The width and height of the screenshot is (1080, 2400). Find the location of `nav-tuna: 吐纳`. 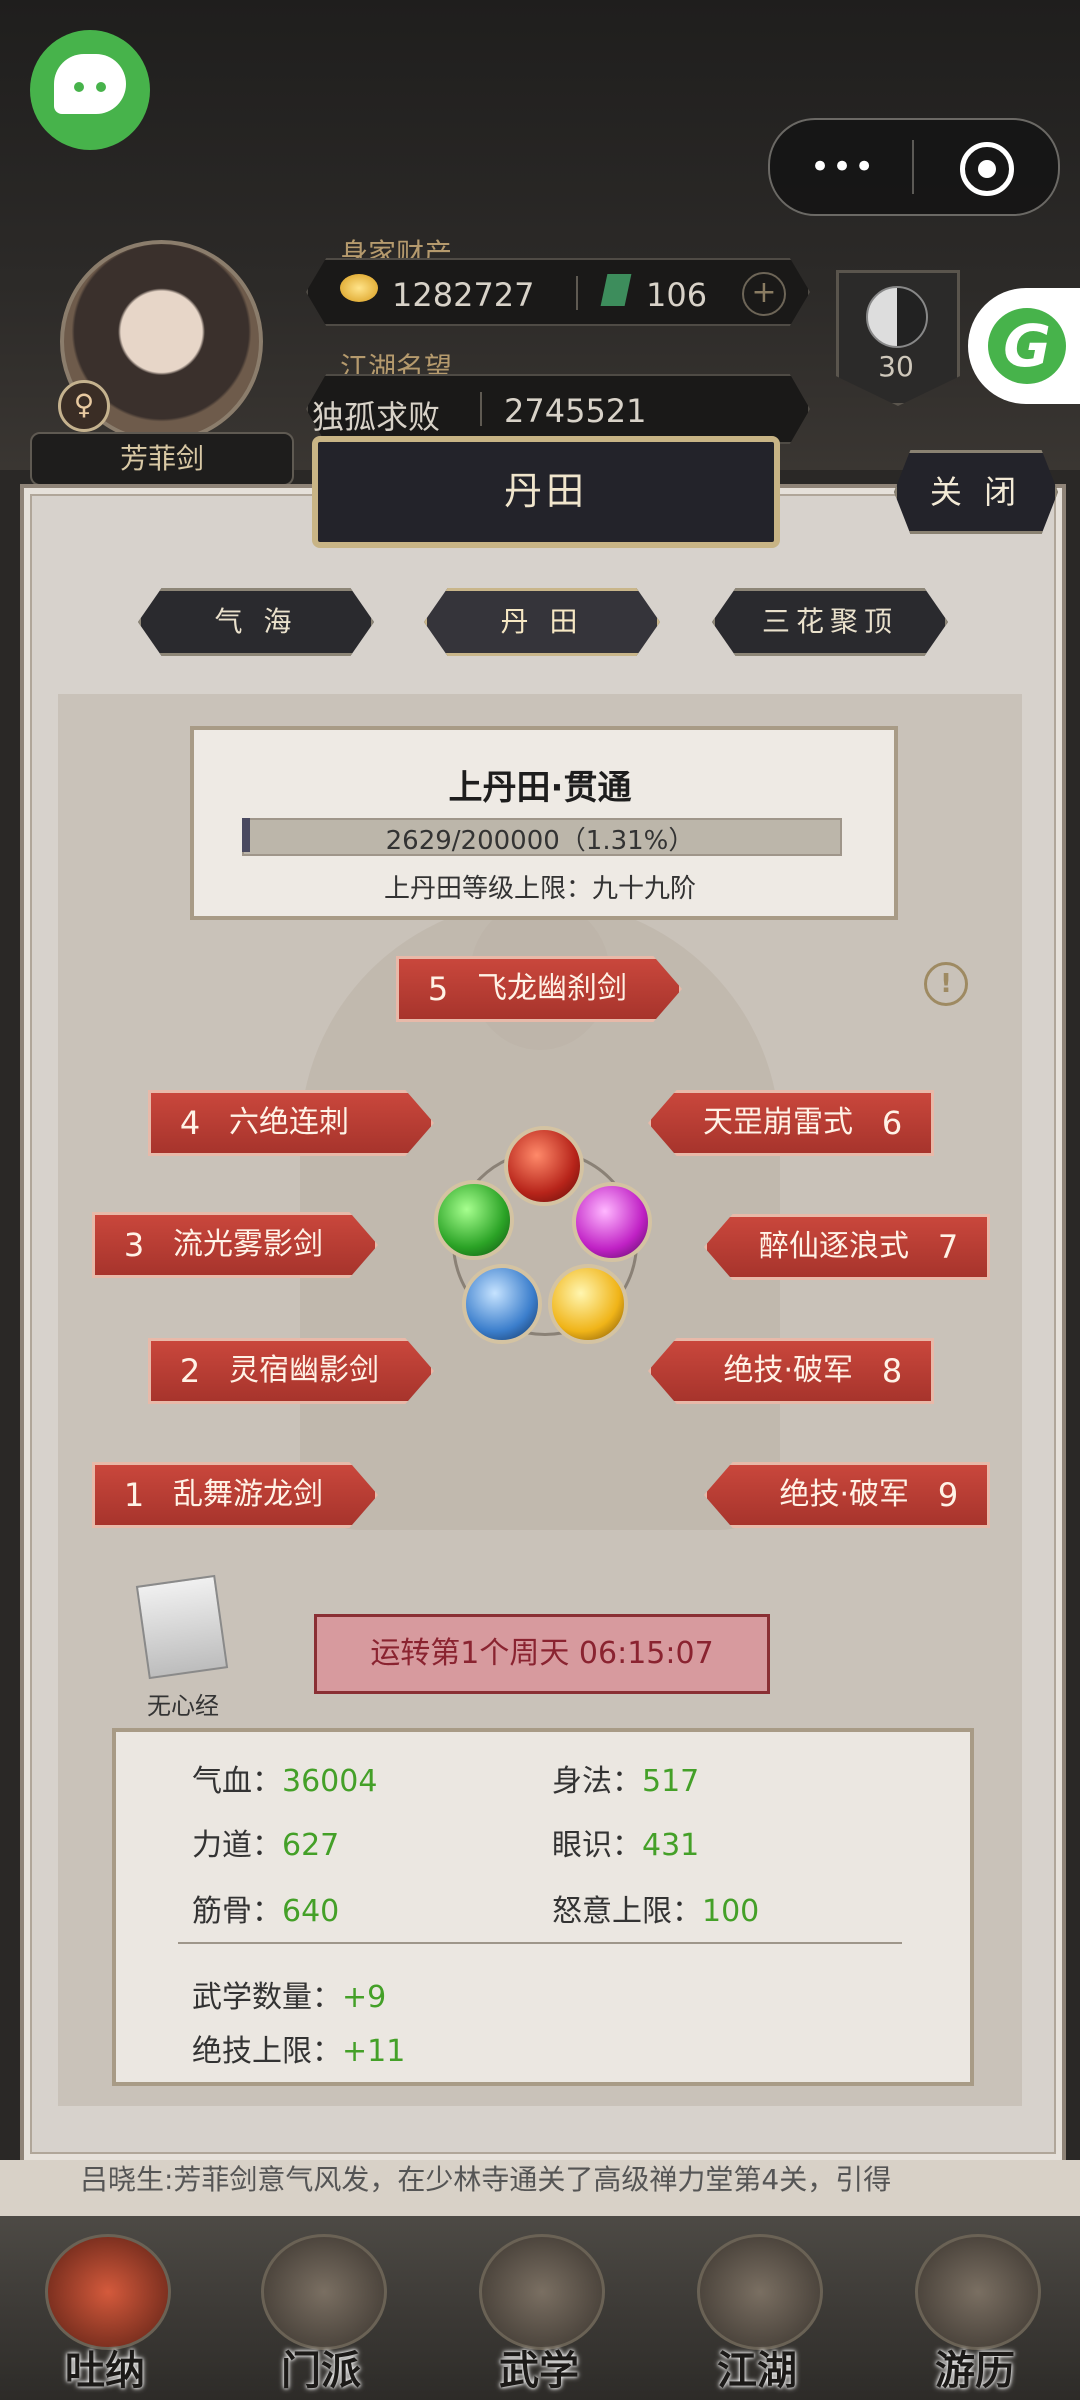

nav-tuna: 吐纳 is located at coordinates (105, 2311).